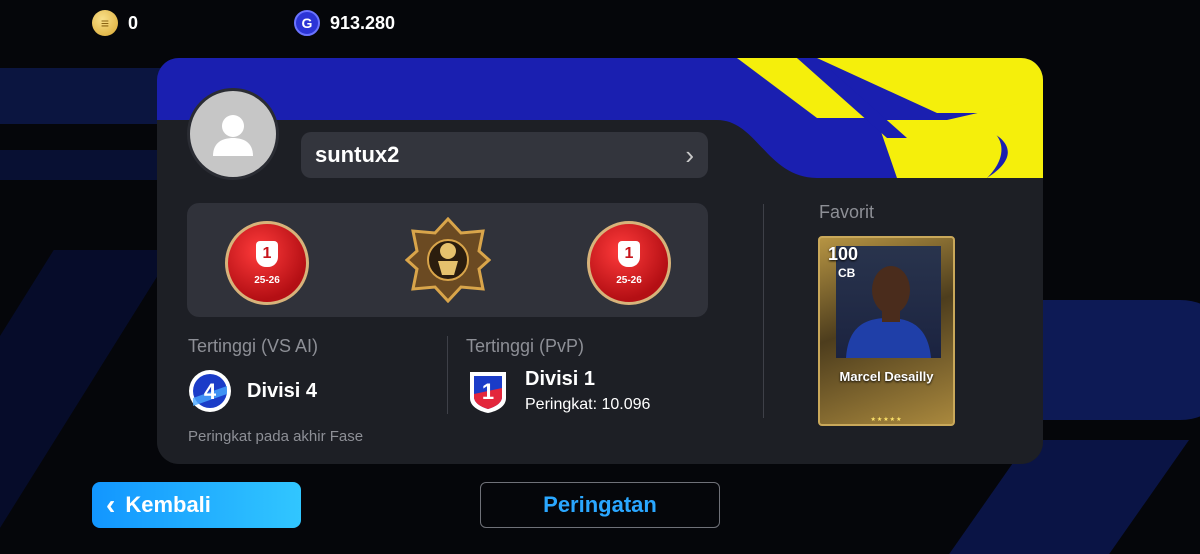 The width and height of the screenshot is (1200, 554). I want to click on achievements-panel: 1 25-26 1 25-26, so click(447, 260).